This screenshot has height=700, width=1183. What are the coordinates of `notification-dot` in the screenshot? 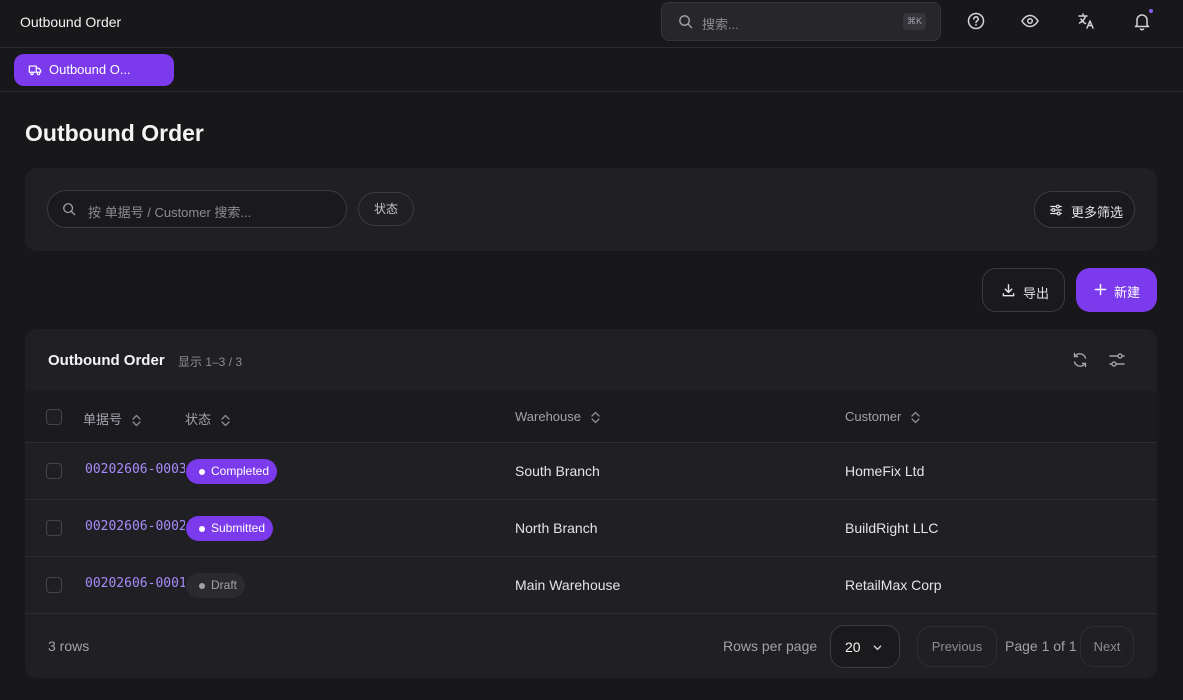 It's located at (1151, 11).